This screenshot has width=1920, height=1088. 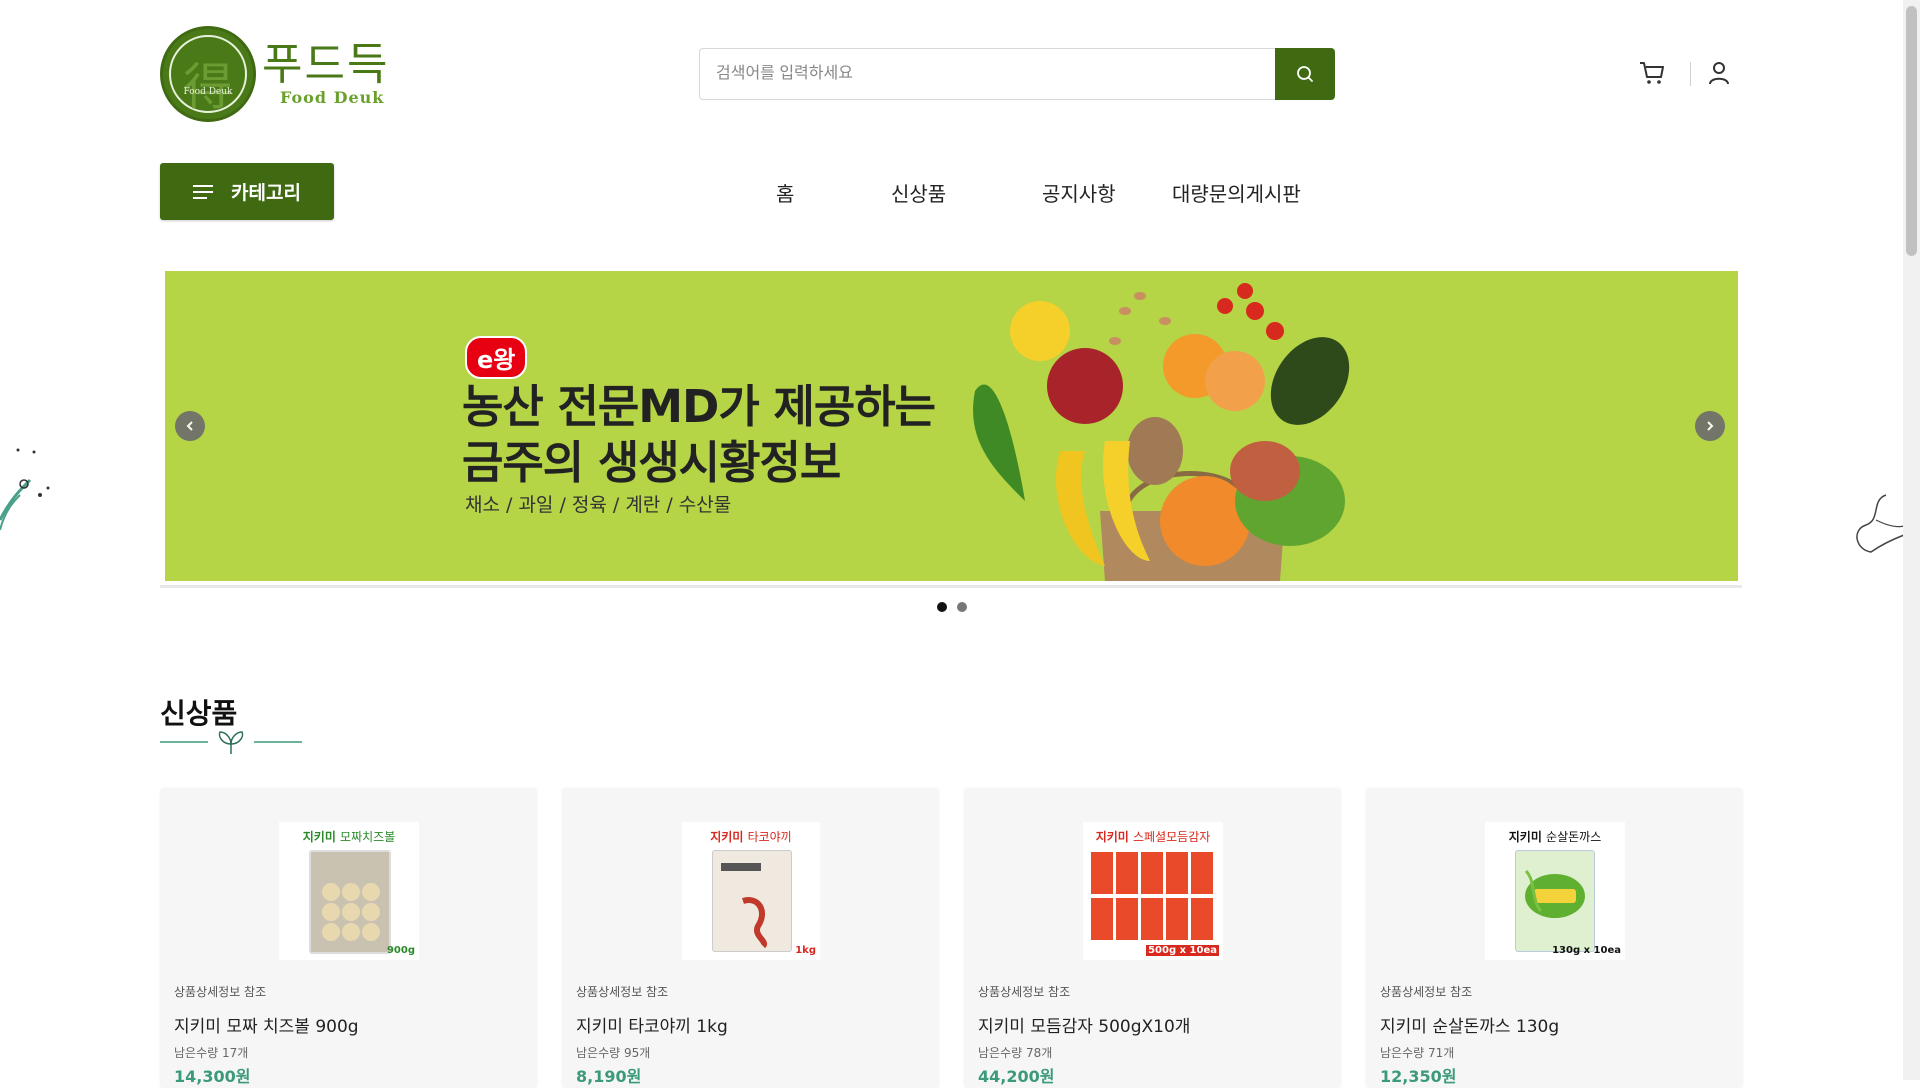 What do you see at coordinates (652, 1024) in the screenshot?
I see `product-name: 지키미 타코야끼 1kg` at bounding box center [652, 1024].